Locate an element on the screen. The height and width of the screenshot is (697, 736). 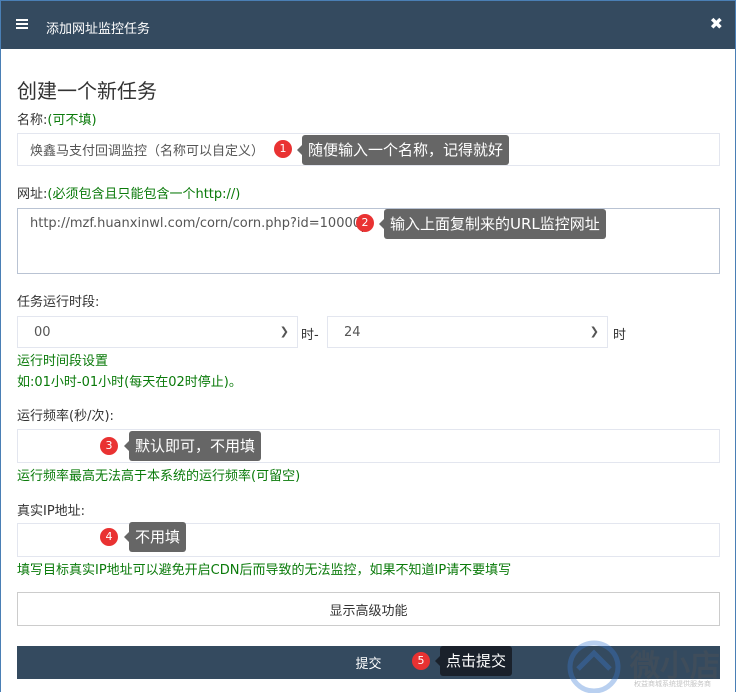
dialog-header: 添加网址监控任务 ✖ is located at coordinates (368, 25).